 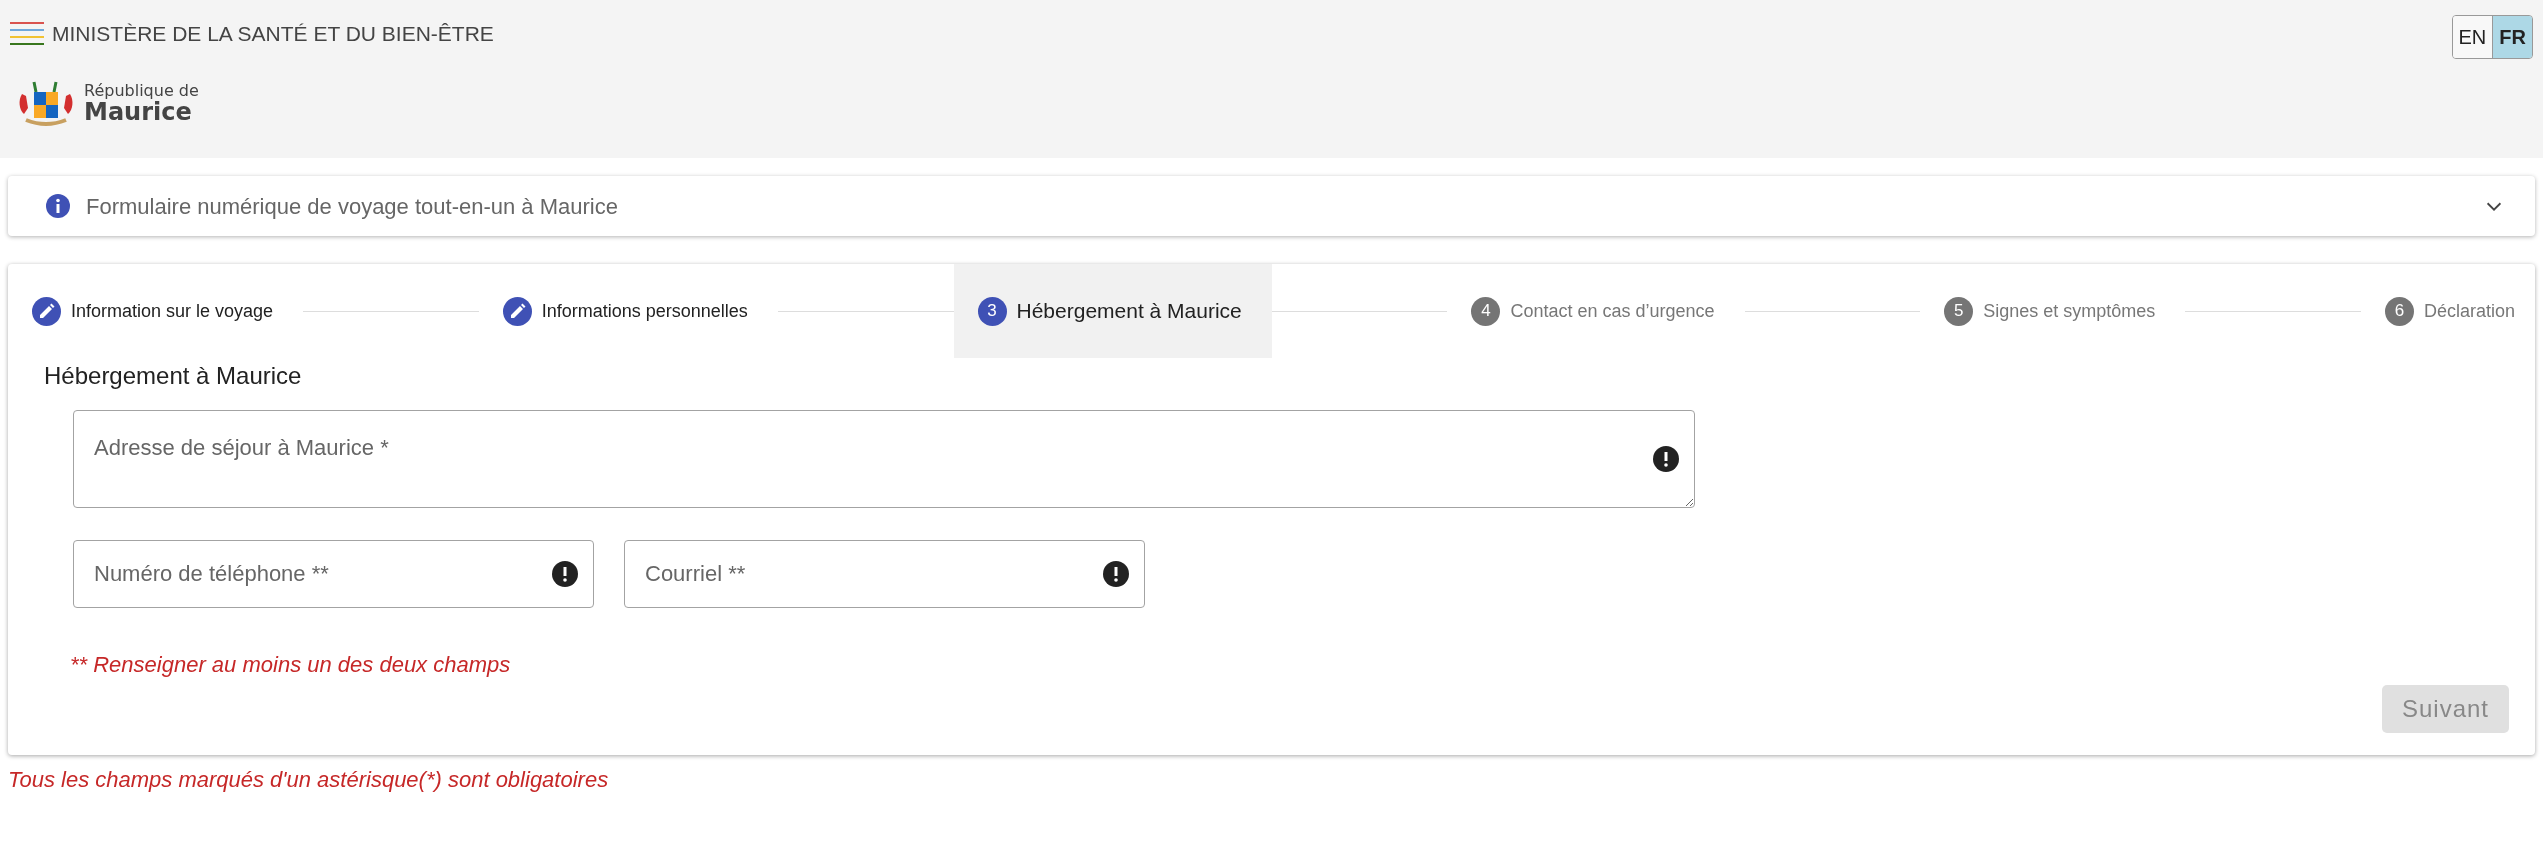 I want to click on panel-title: Formulaire numérique de voyage tout-en-un à Maurice, so click(x=352, y=206).